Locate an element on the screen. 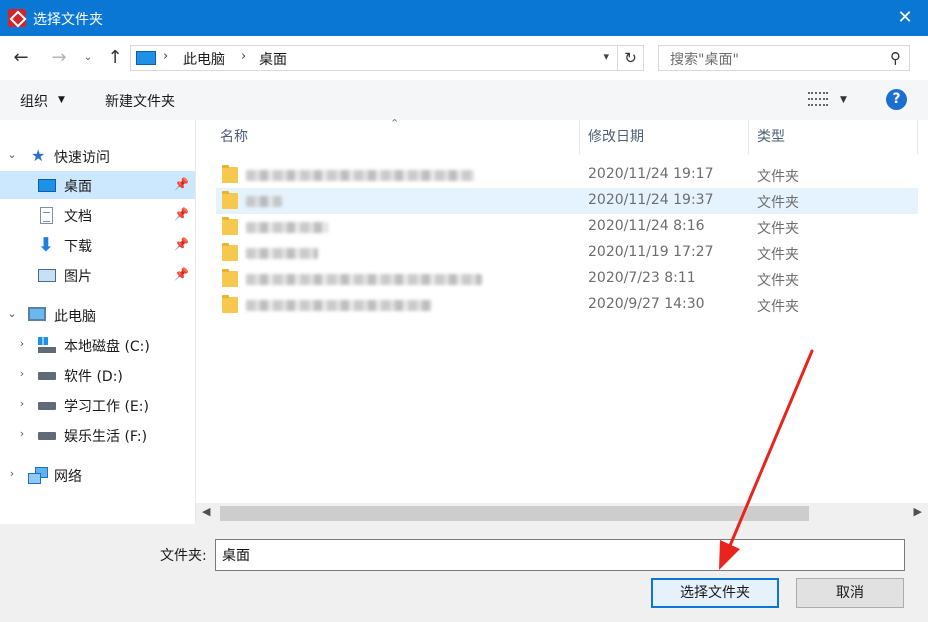 The height and width of the screenshot is (622, 928). nav-label: 本地磁盘 (C:) is located at coordinates (107, 347).